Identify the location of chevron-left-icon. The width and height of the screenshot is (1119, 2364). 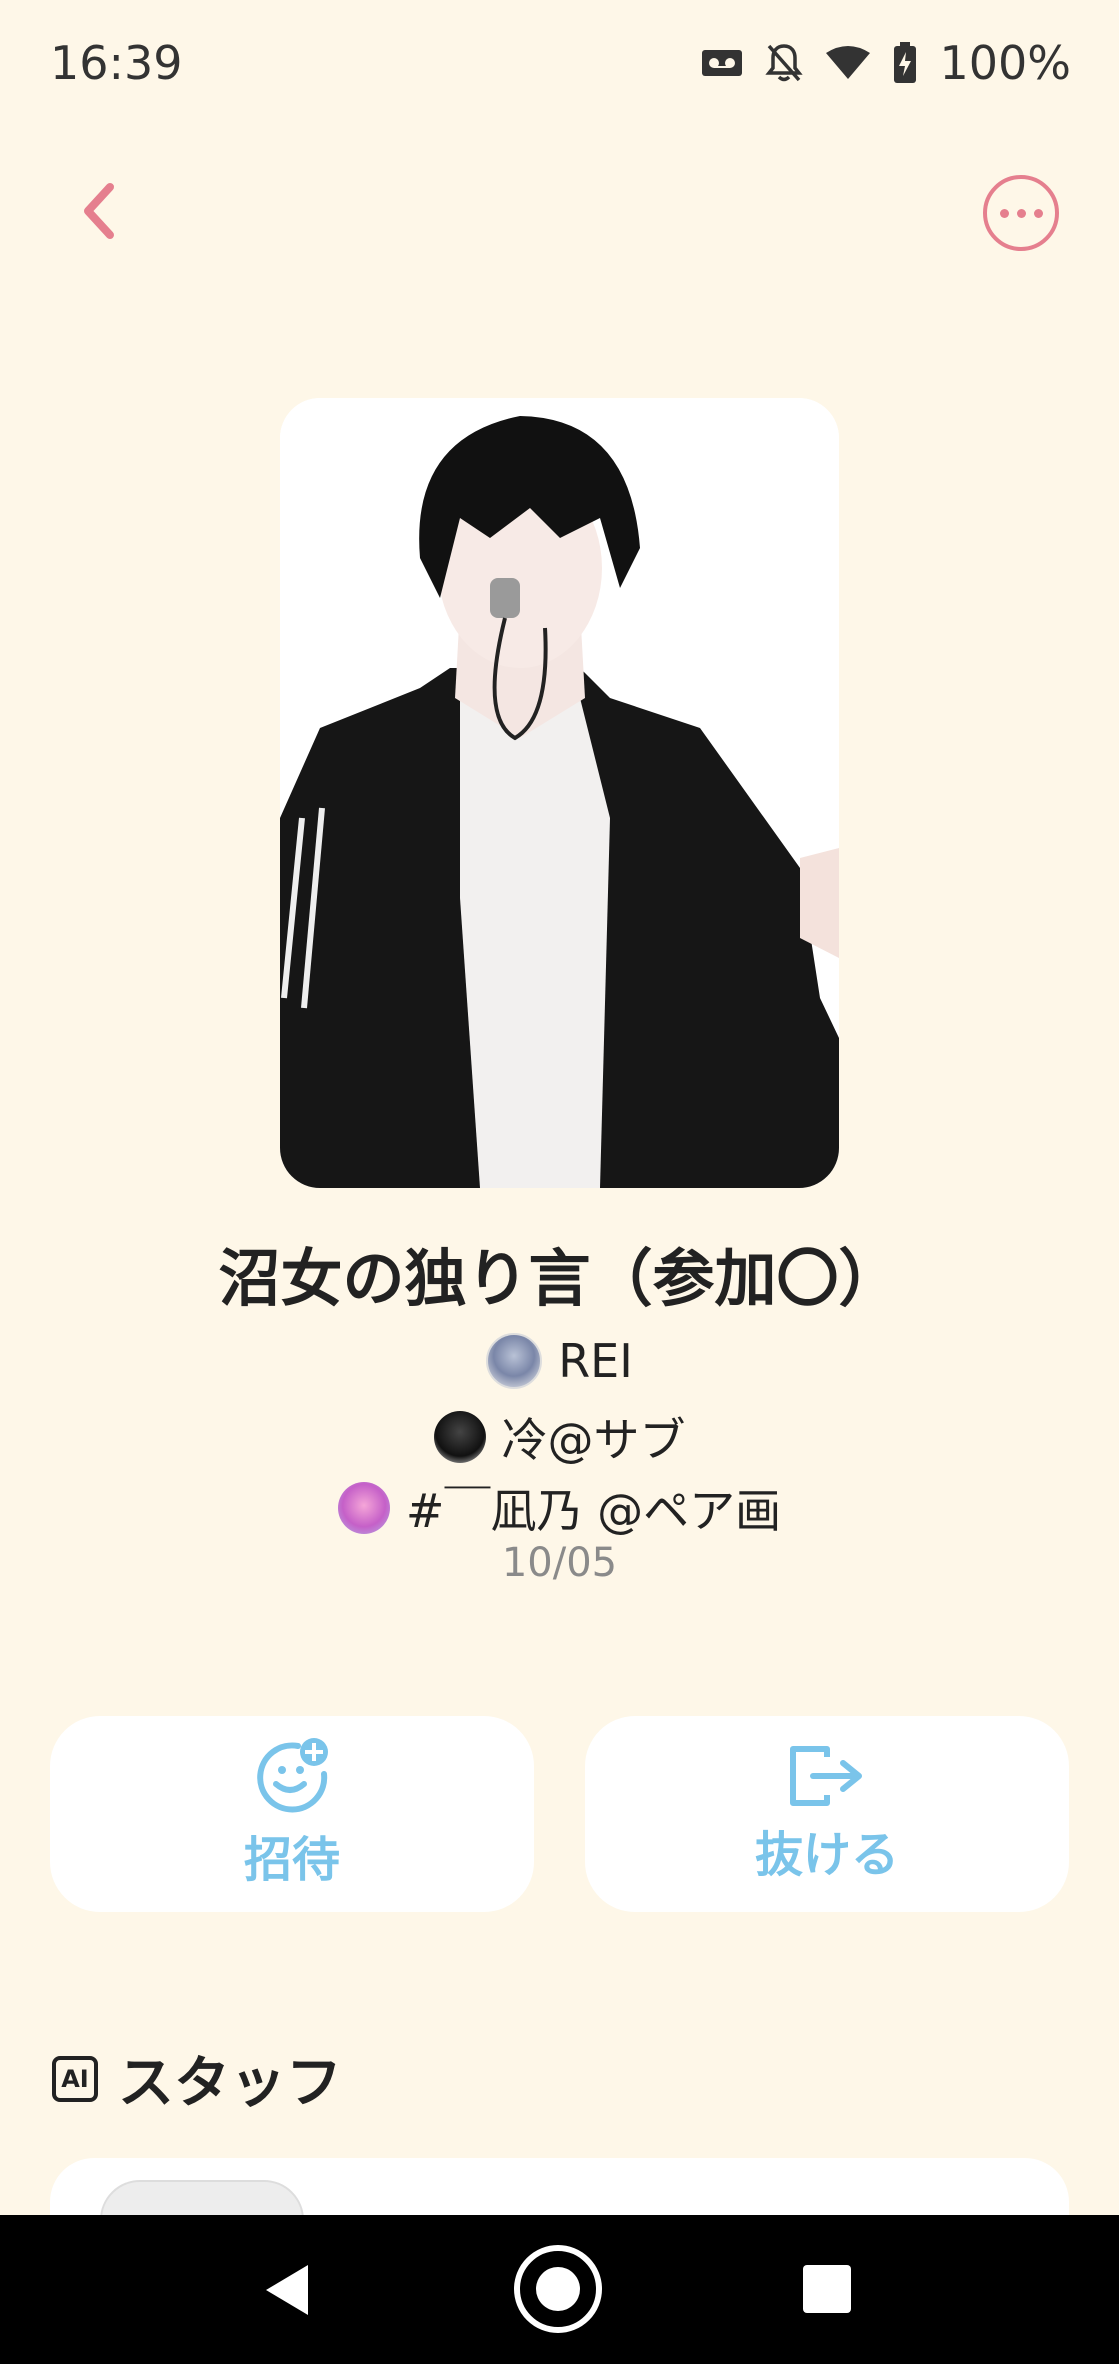
(99, 211).